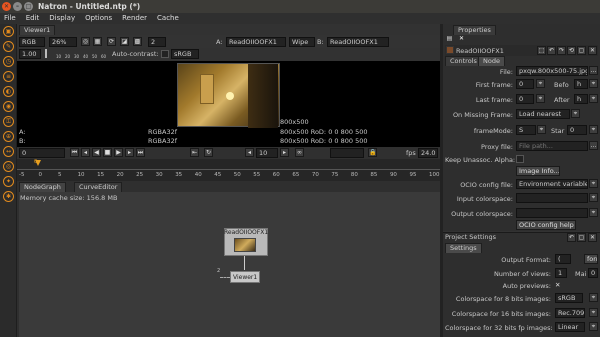  I want to click on start-input: 0, so click(577, 130).